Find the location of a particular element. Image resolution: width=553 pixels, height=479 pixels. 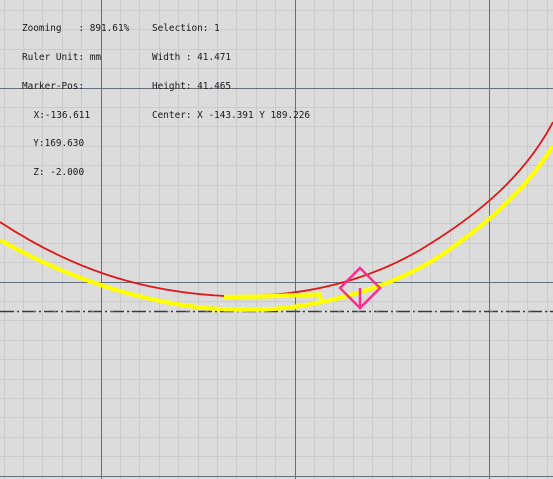

yellow-segment-path is located at coordinates (273, 296).